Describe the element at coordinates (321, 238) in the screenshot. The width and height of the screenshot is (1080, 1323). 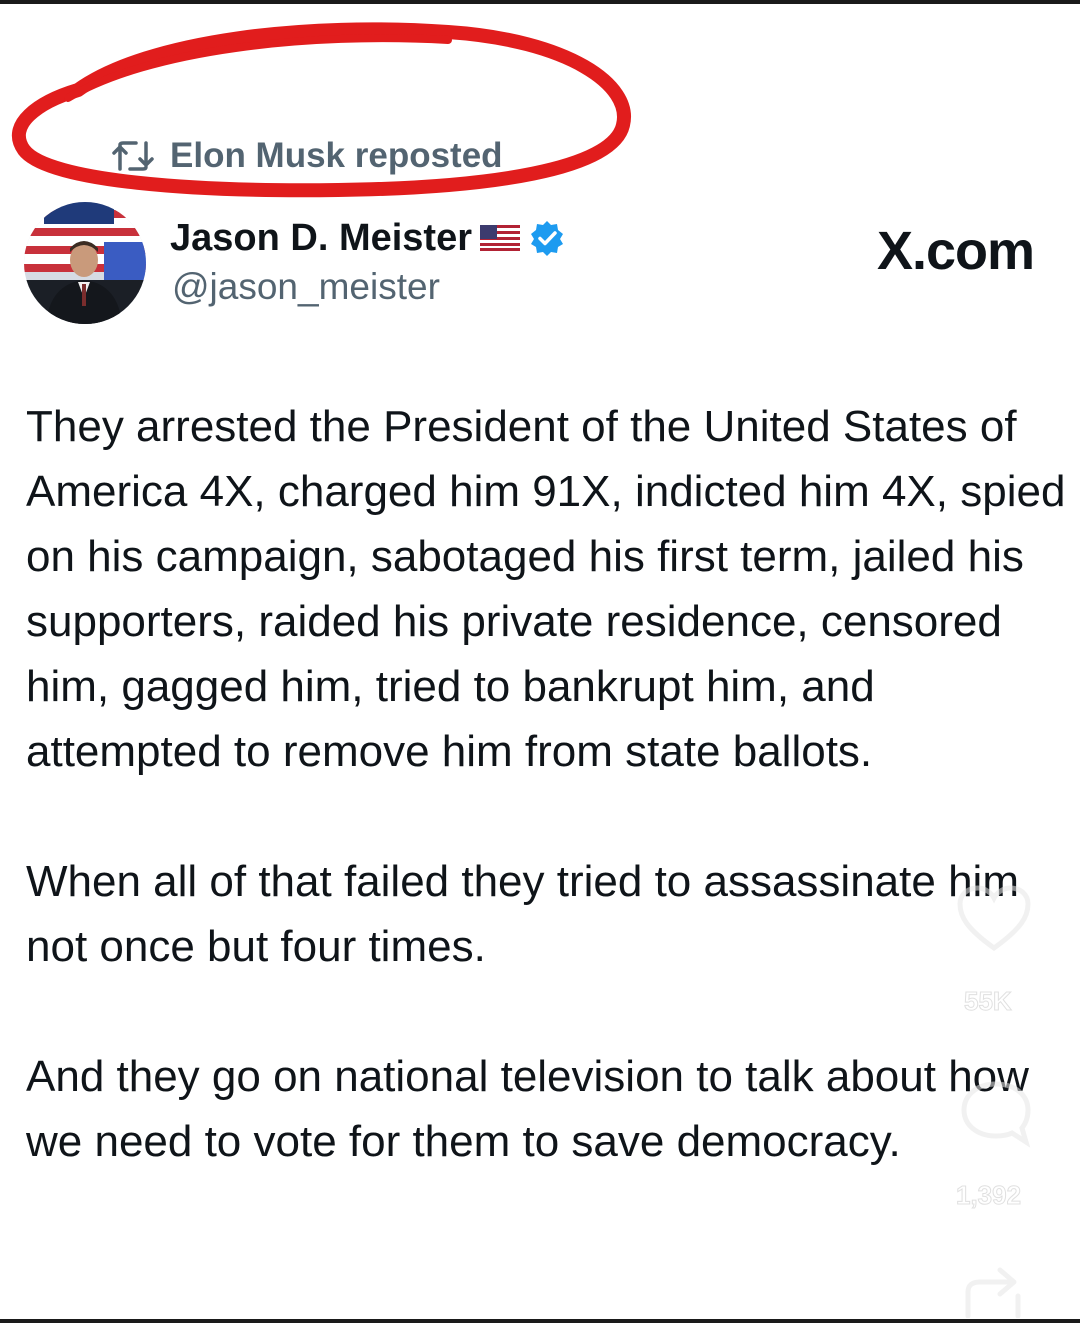
I see `author-display-name: Jason D. Meister` at that location.